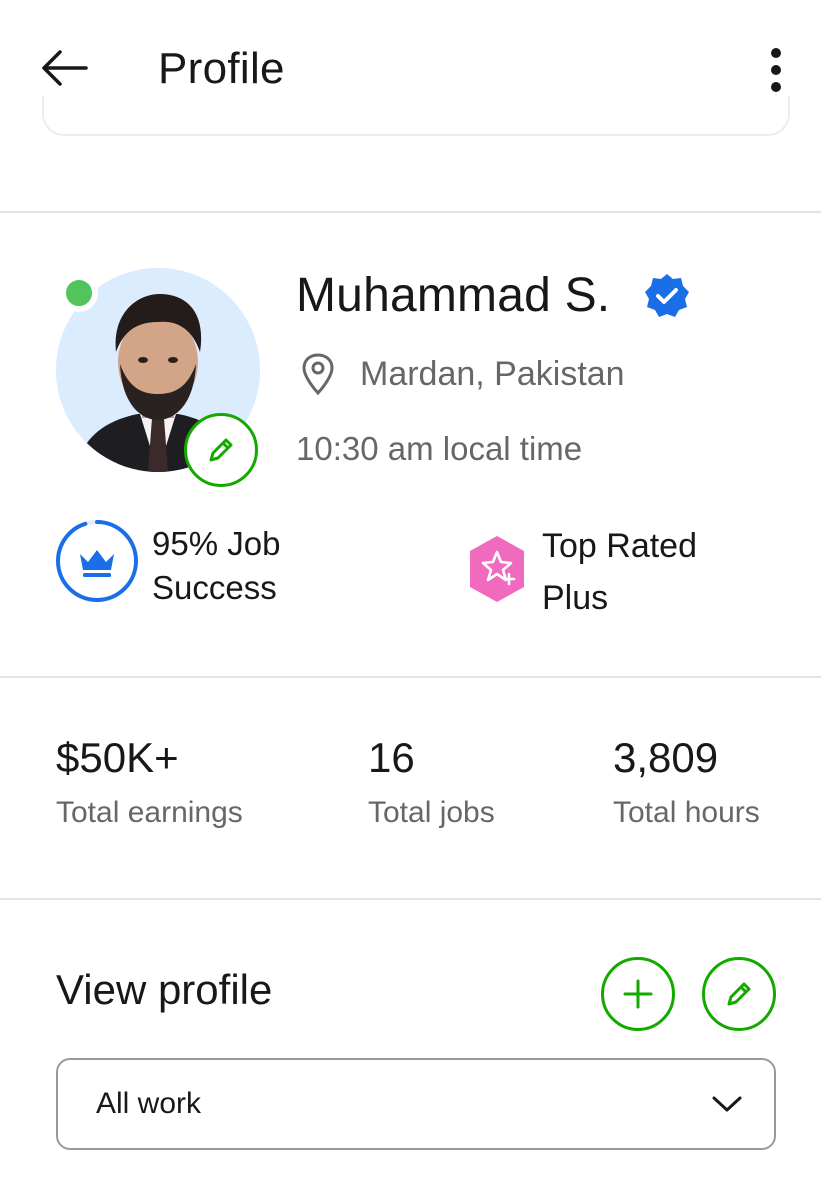  I want to click on dropdown-selected-value: All work, so click(149, 1103).